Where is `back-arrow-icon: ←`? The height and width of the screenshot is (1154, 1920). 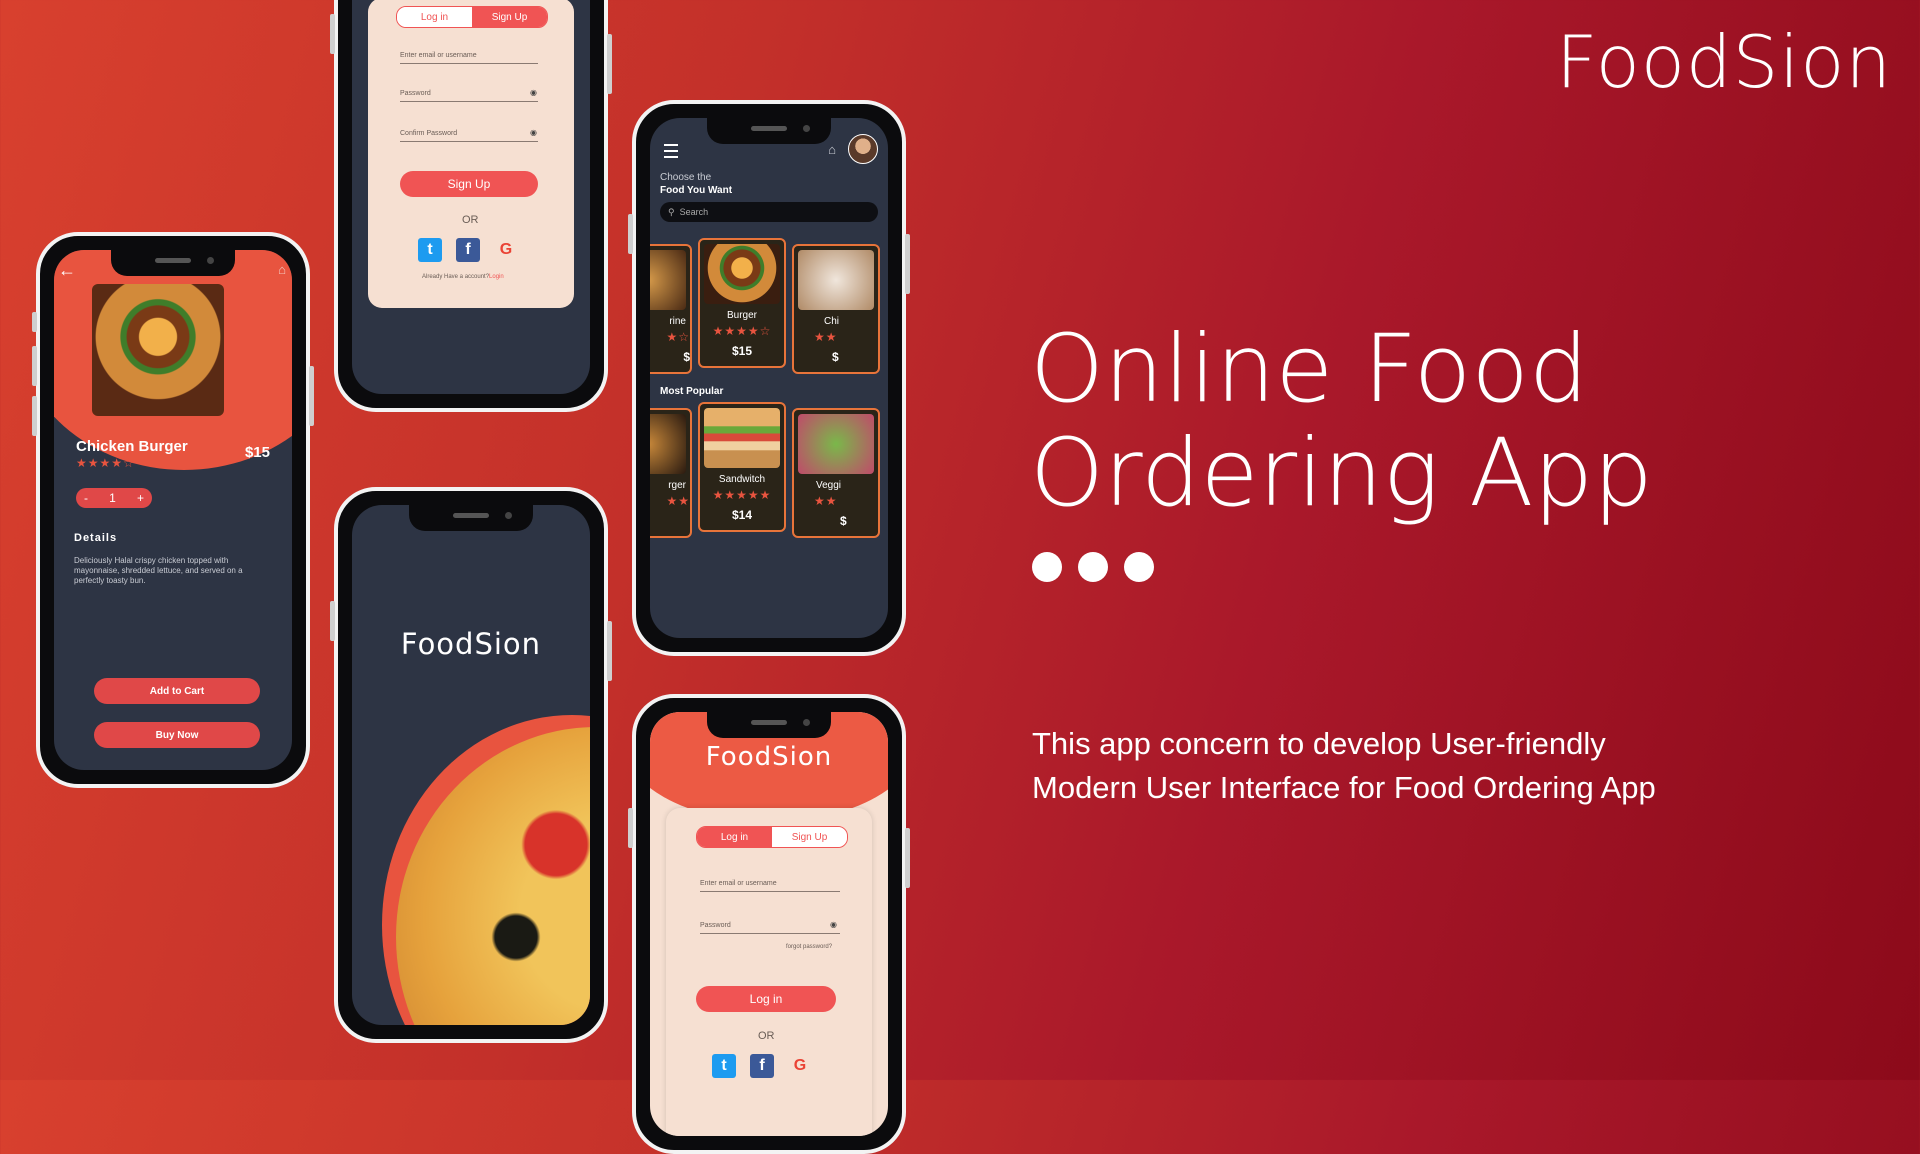 back-arrow-icon: ← is located at coordinates (67, 270).